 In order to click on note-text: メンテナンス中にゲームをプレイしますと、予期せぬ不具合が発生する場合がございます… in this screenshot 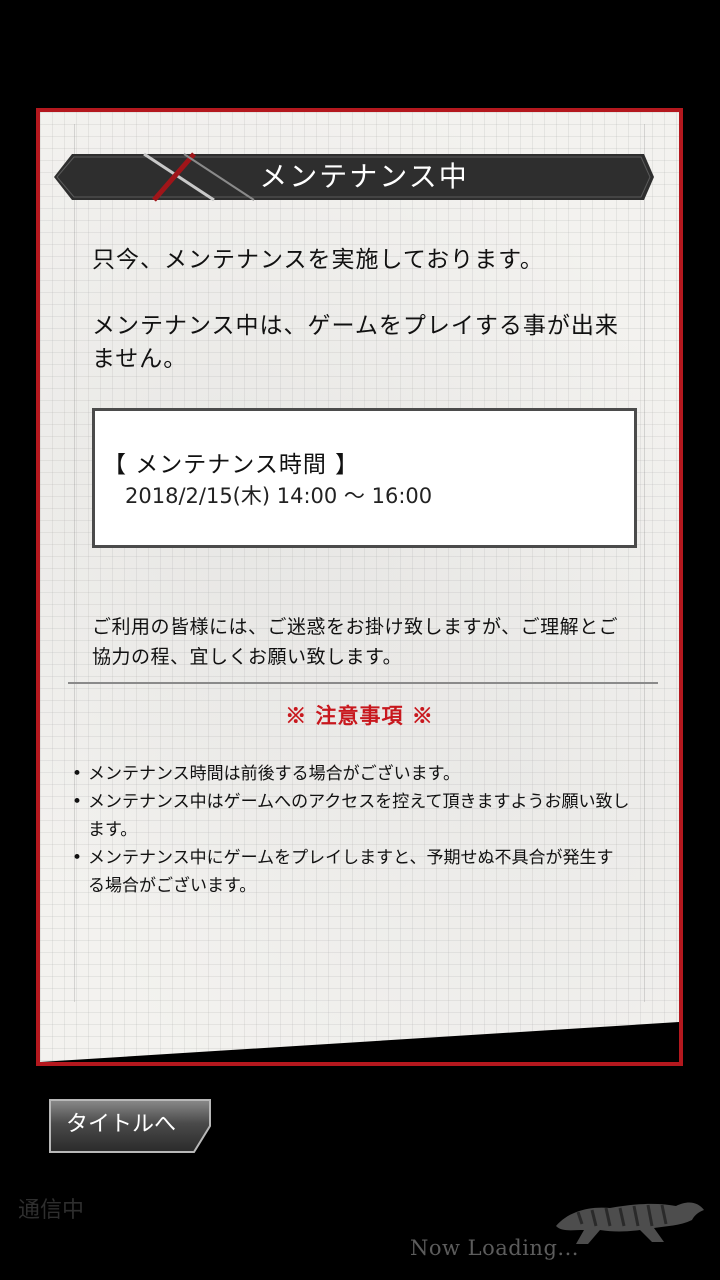, I will do `click(351, 872)`.